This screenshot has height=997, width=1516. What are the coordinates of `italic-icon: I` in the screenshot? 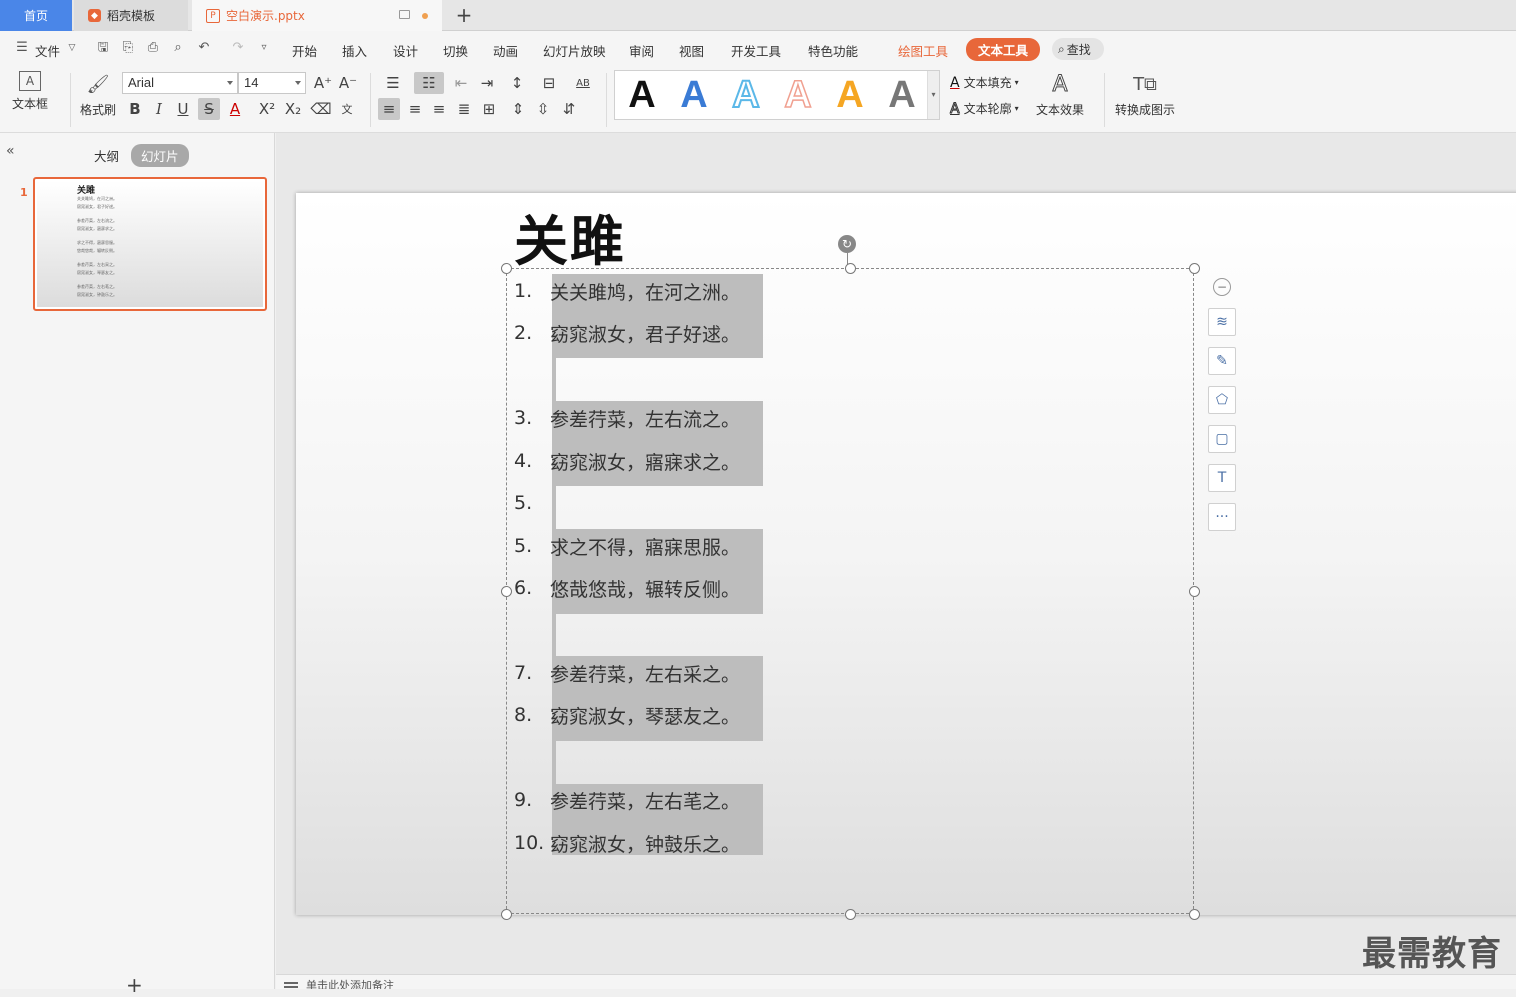 It's located at (159, 109).